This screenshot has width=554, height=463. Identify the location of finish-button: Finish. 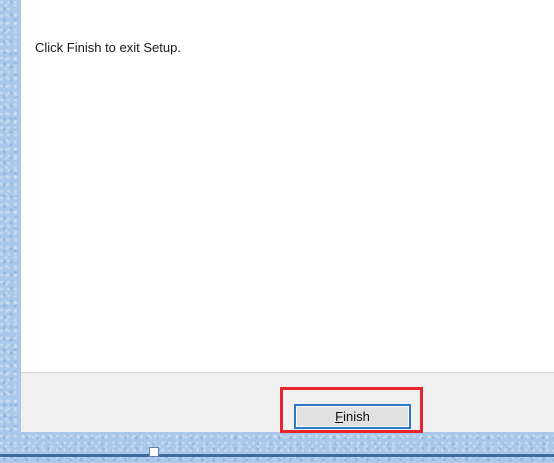
(352, 416).